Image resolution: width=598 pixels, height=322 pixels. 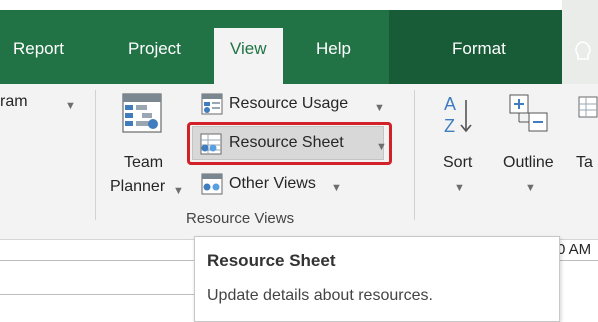 I want to click on svg-text: A, so click(x=450, y=104).